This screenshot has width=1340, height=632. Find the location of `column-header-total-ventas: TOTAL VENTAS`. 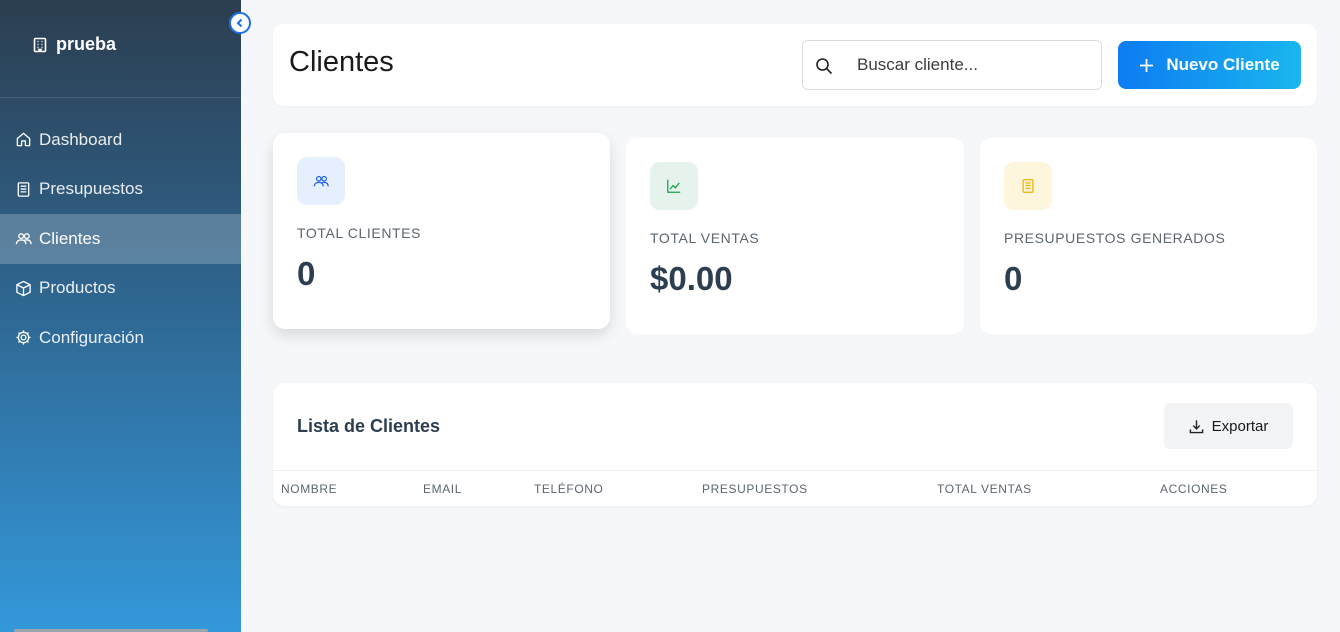

column-header-total-ventas: TOTAL VENTAS is located at coordinates (984, 489).